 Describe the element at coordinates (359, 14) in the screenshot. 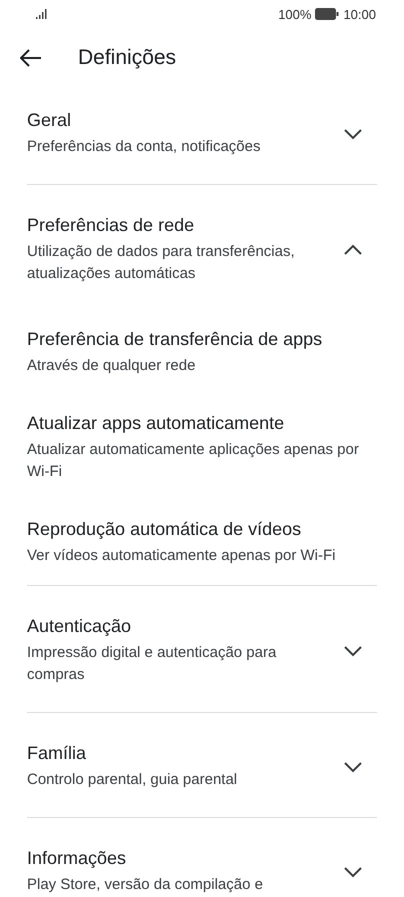

I see `clock-time: 10:00` at that location.